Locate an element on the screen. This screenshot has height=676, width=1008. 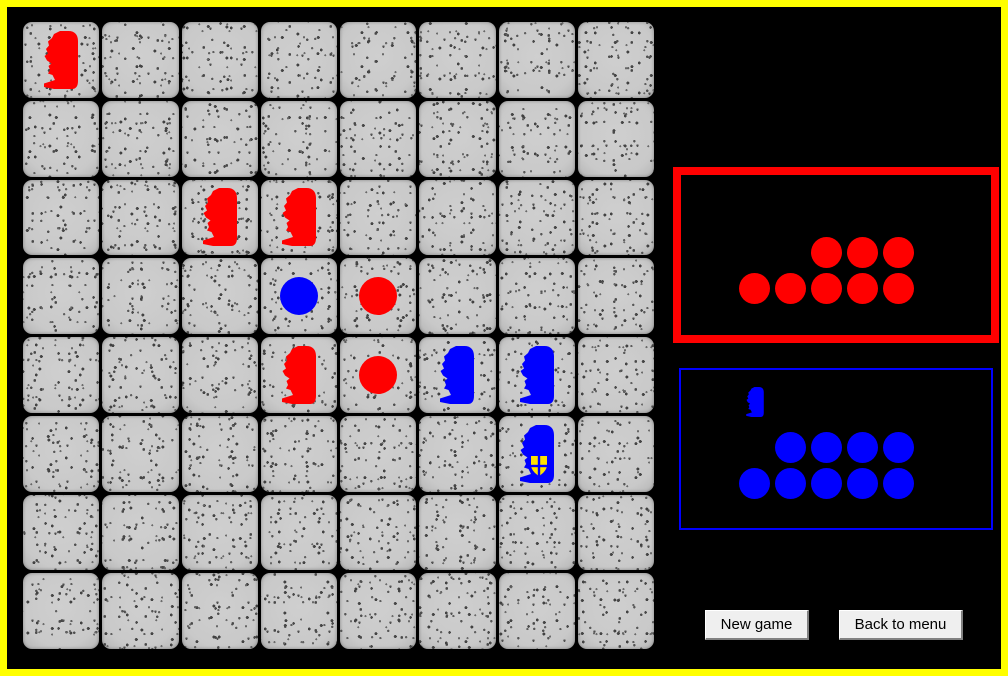
red-player-tray is located at coordinates (836, 255).